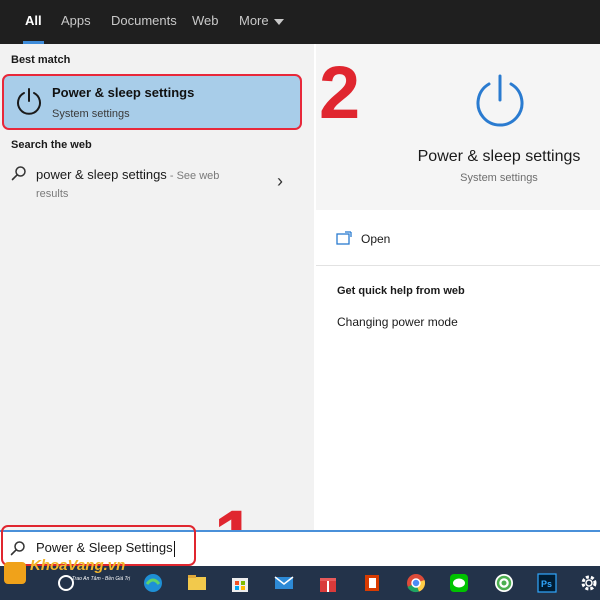 This screenshot has height=600, width=600. What do you see at coordinates (193, 176) in the screenshot?
I see `see-web-label: - See web` at bounding box center [193, 176].